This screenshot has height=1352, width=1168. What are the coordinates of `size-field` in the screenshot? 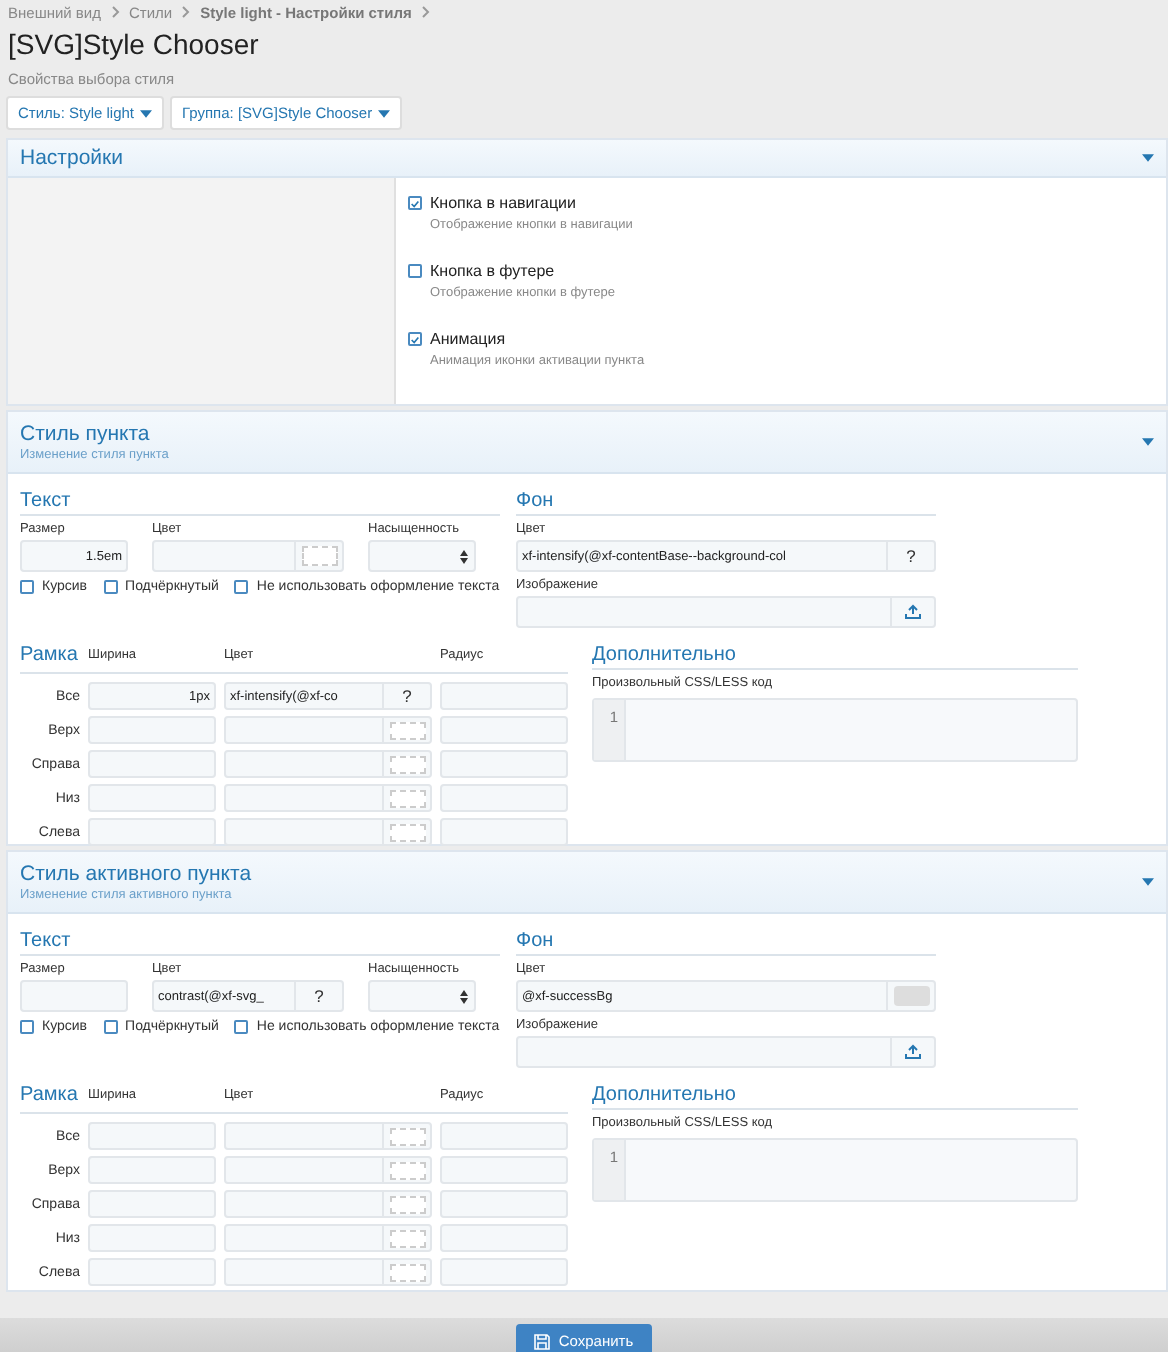 It's located at (74, 996).